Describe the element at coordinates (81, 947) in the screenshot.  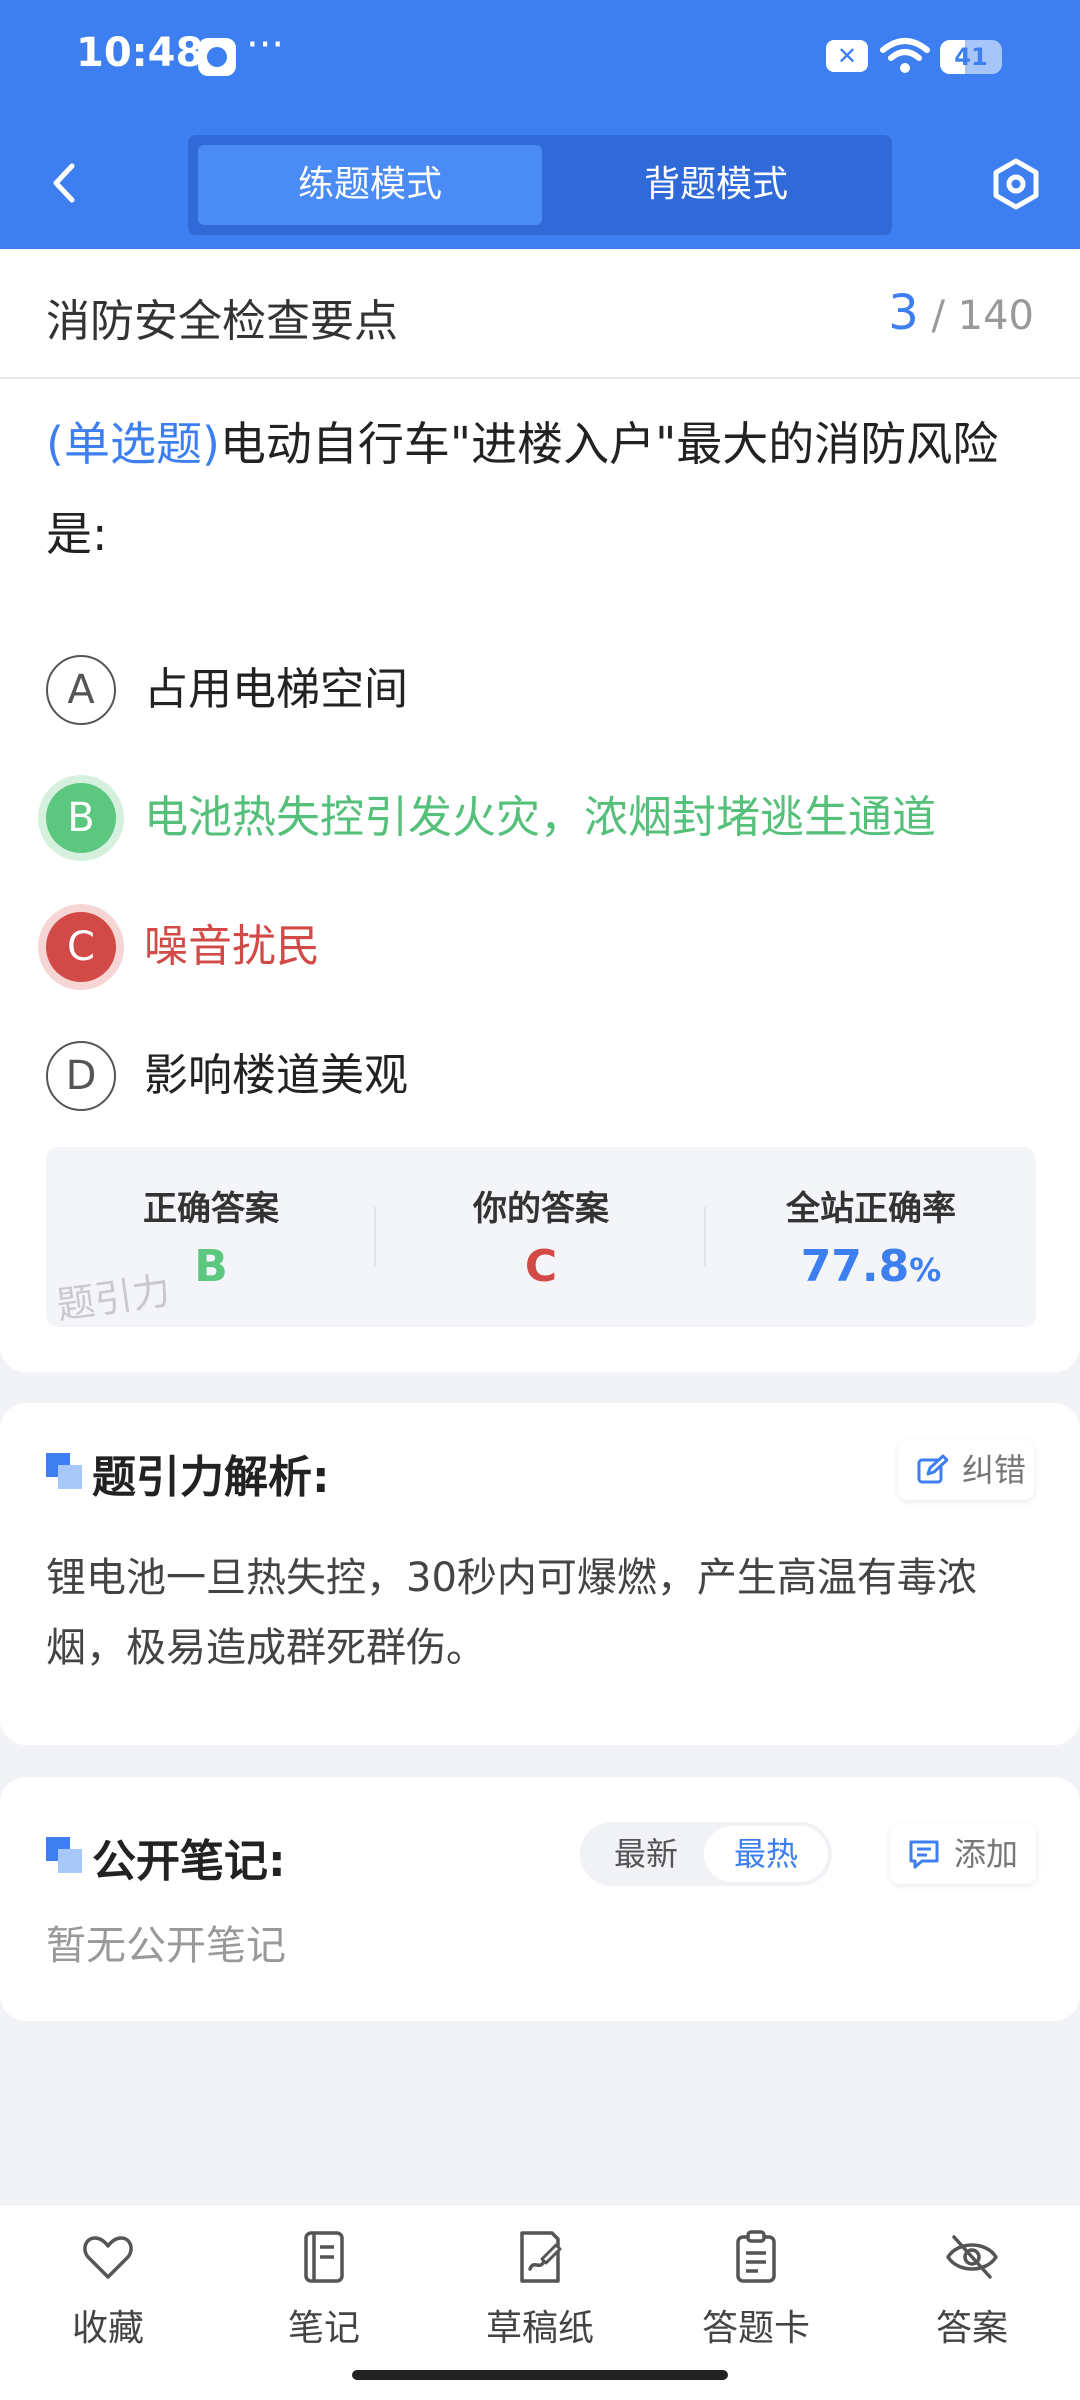
I see `option-letter: C` at that location.